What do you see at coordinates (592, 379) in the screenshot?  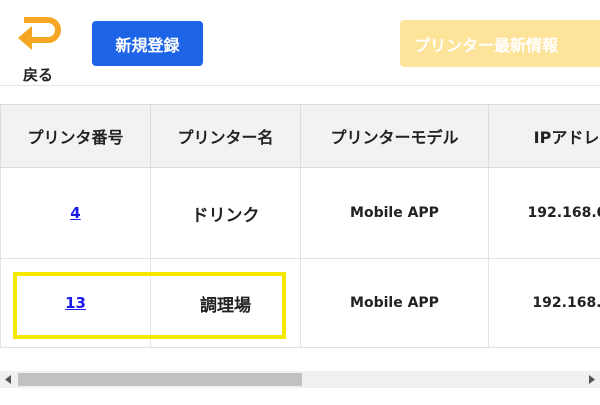 I see `scroll-right-arrow-icon` at bounding box center [592, 379].